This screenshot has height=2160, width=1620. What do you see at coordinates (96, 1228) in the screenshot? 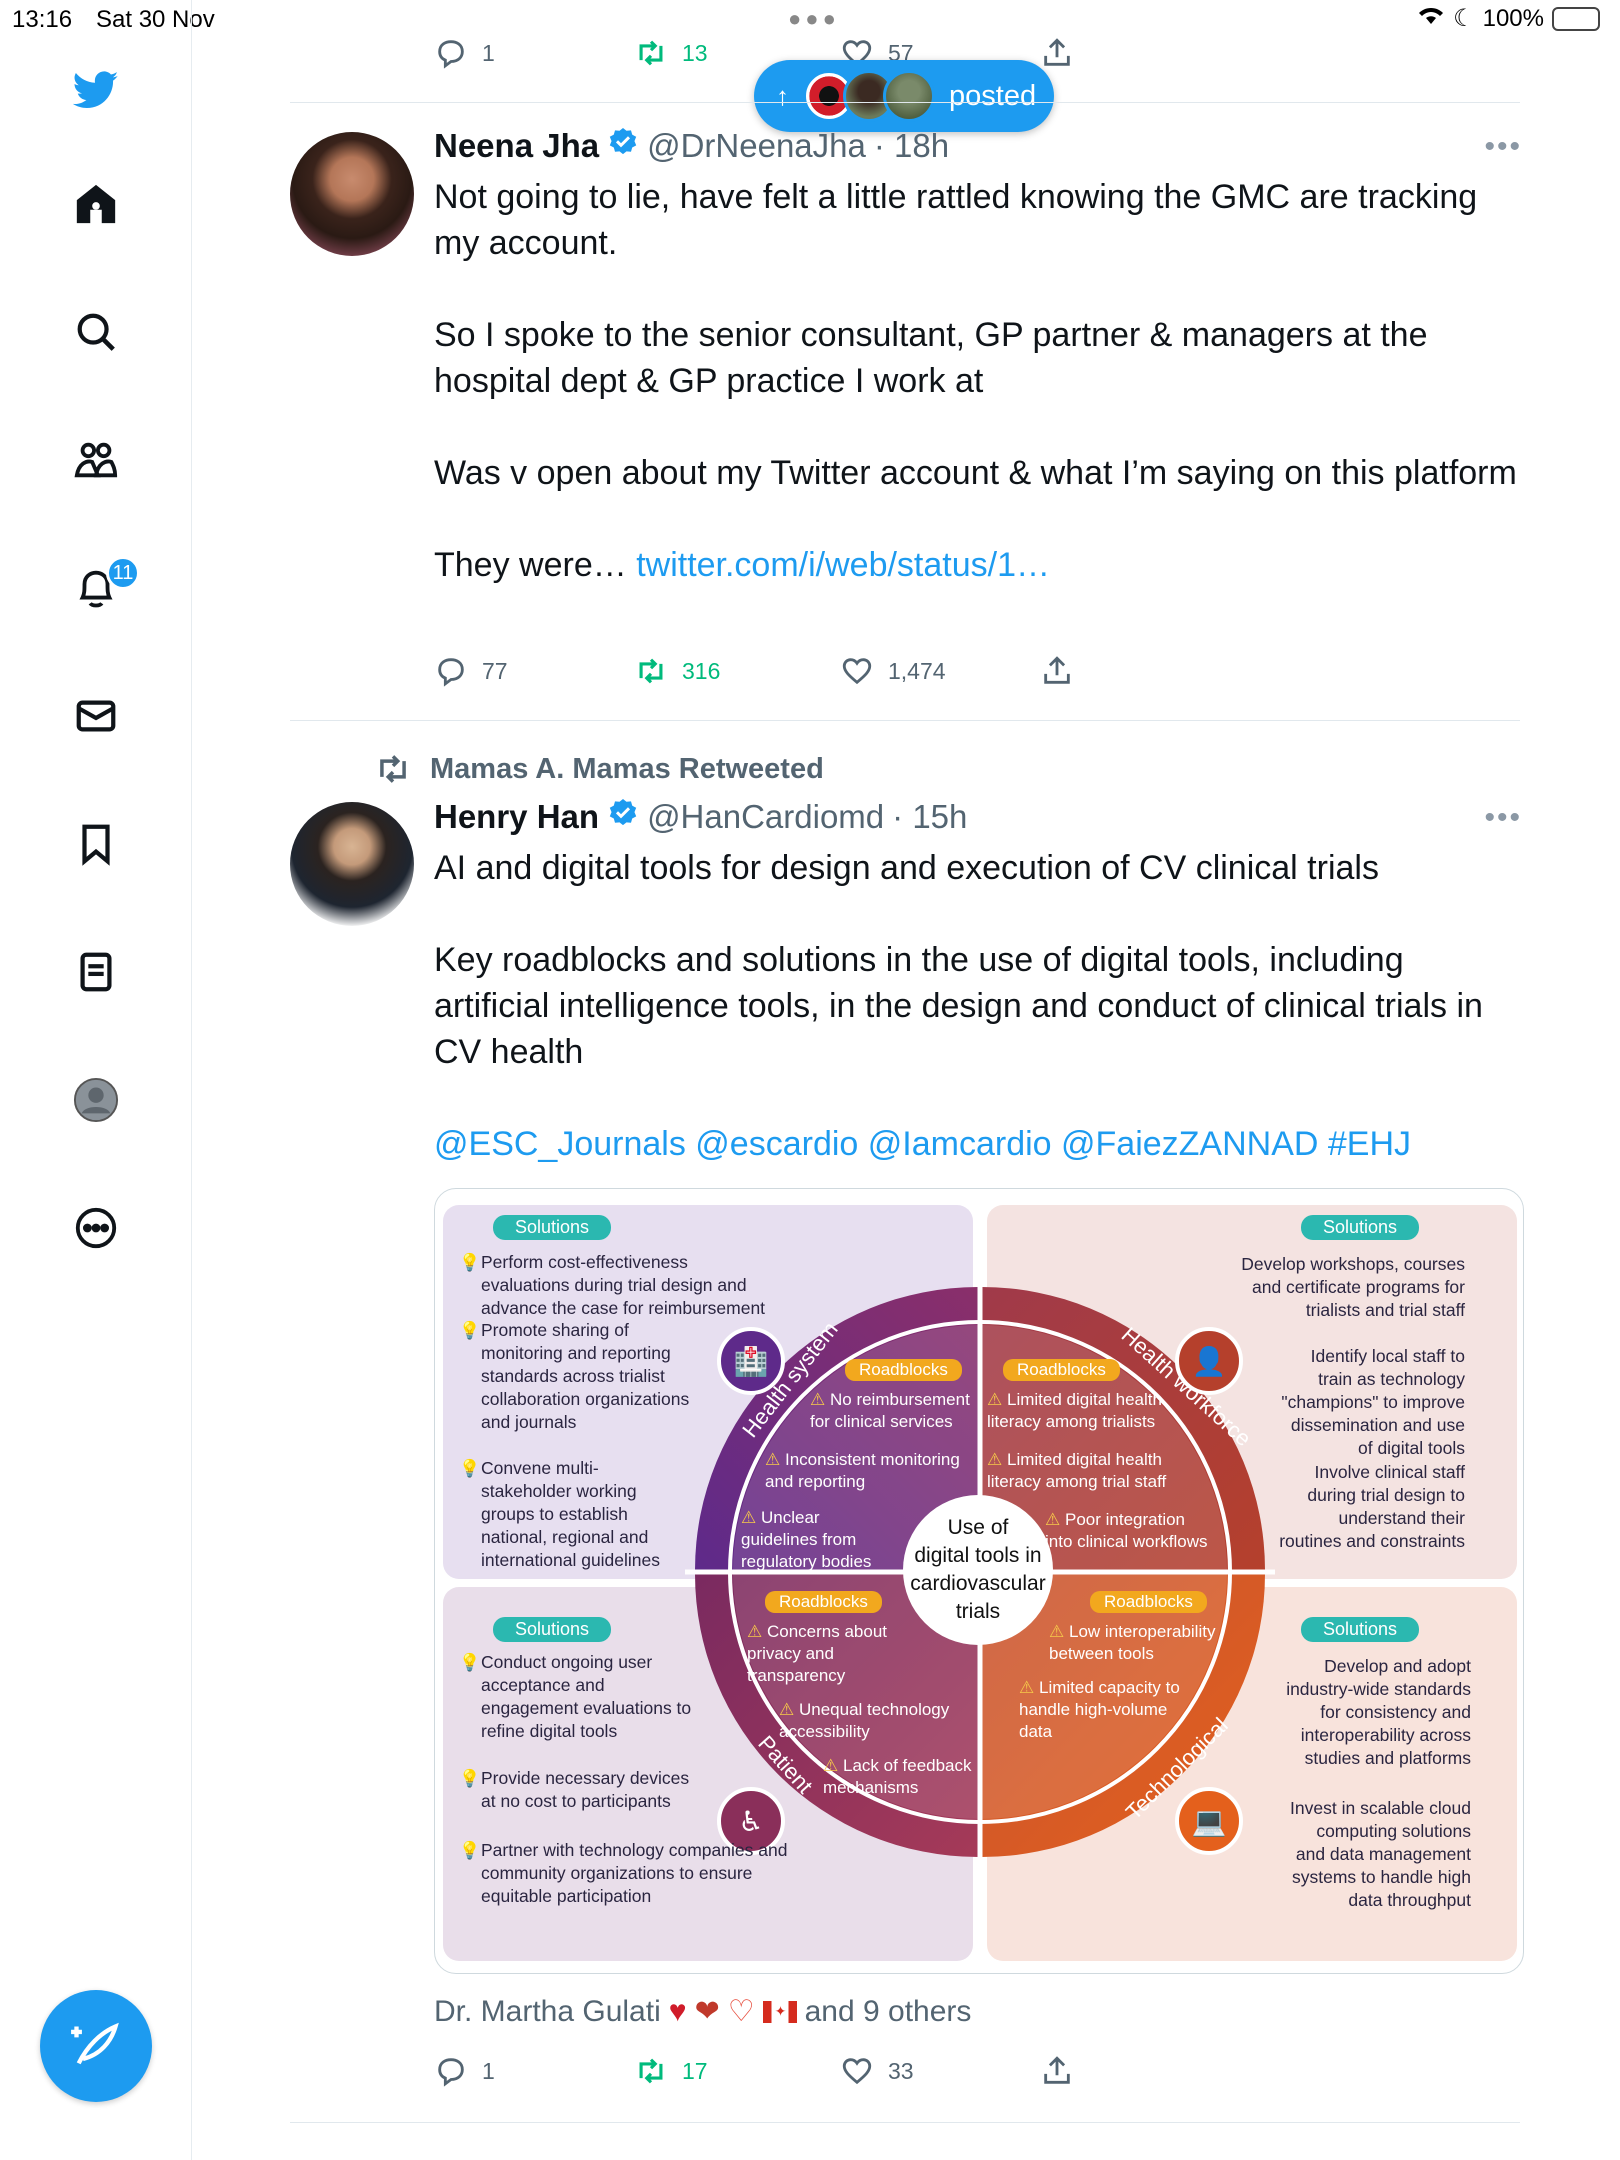
I see `more-icon` at bounding box center [96, 1228].